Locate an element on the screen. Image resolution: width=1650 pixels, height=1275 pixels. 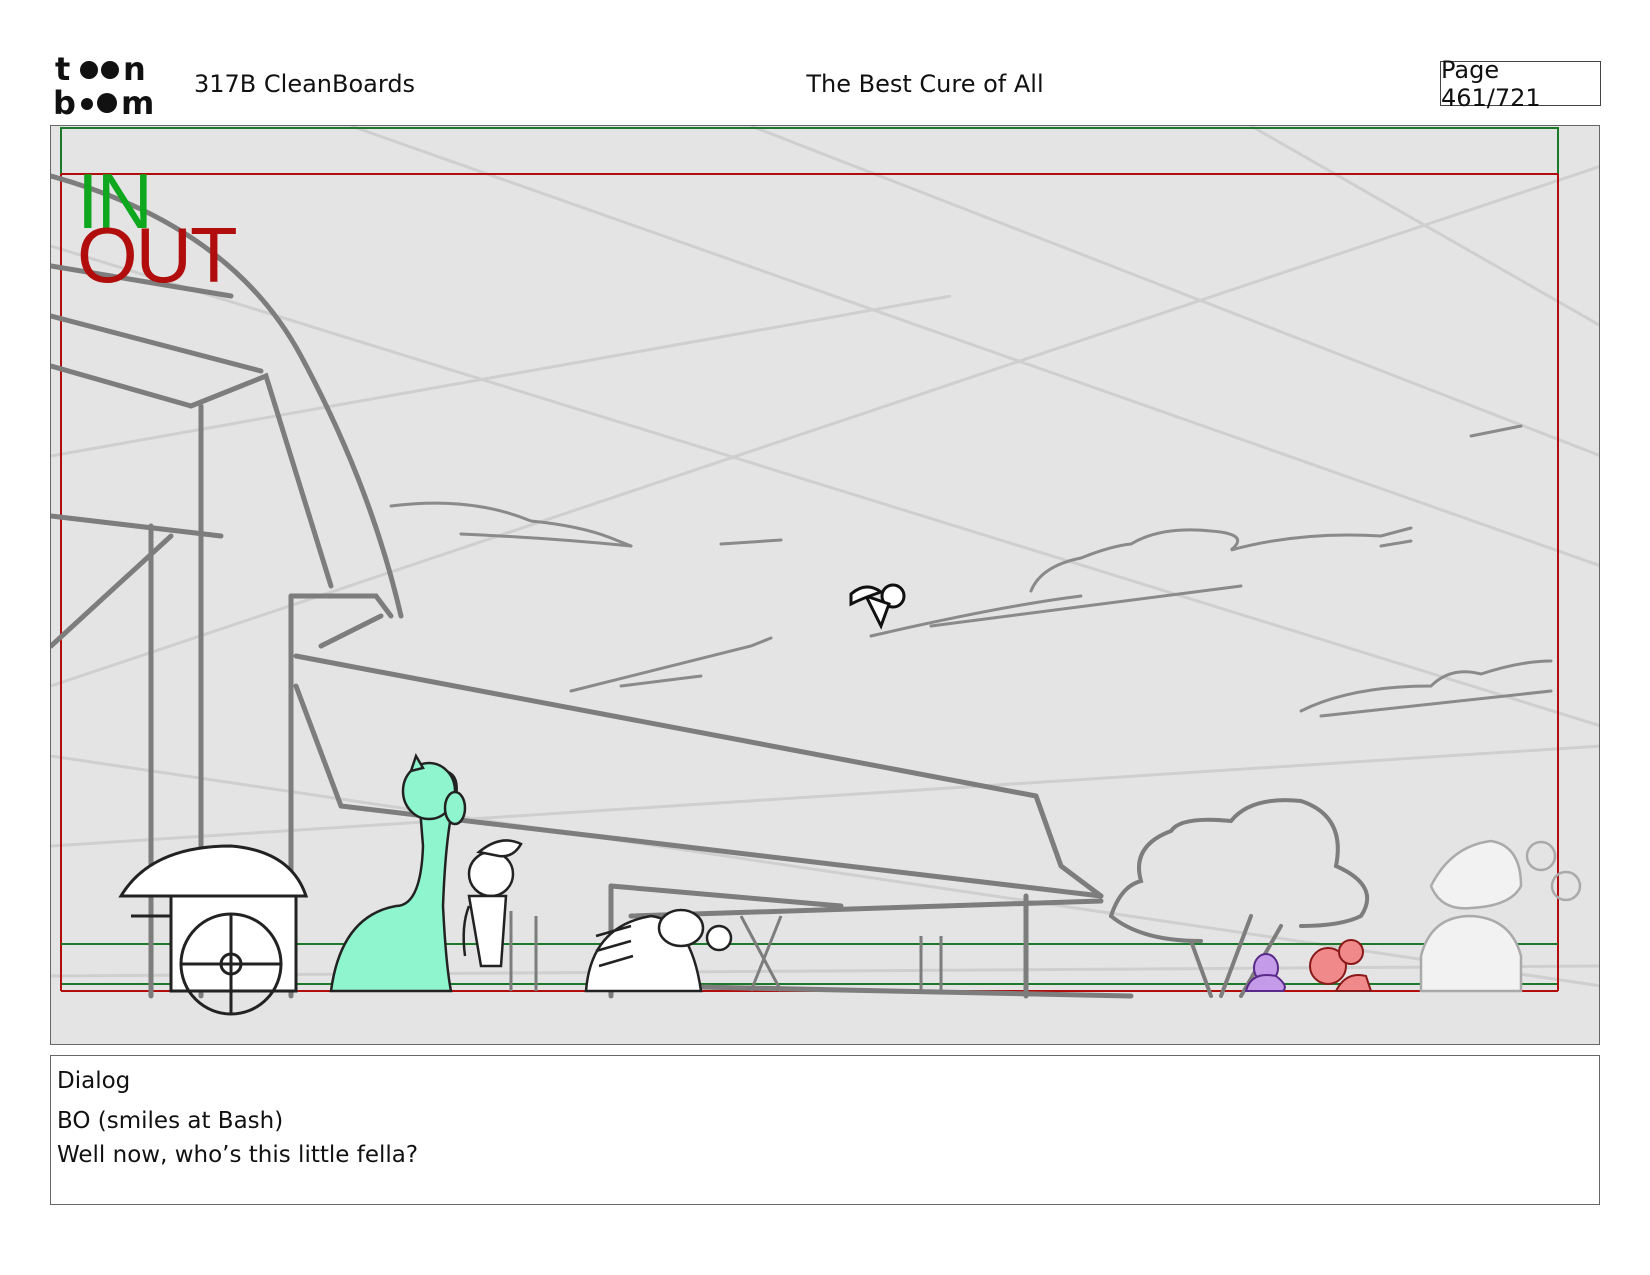
page-number: Page 461/721 is located at coordinates (1520, 84).